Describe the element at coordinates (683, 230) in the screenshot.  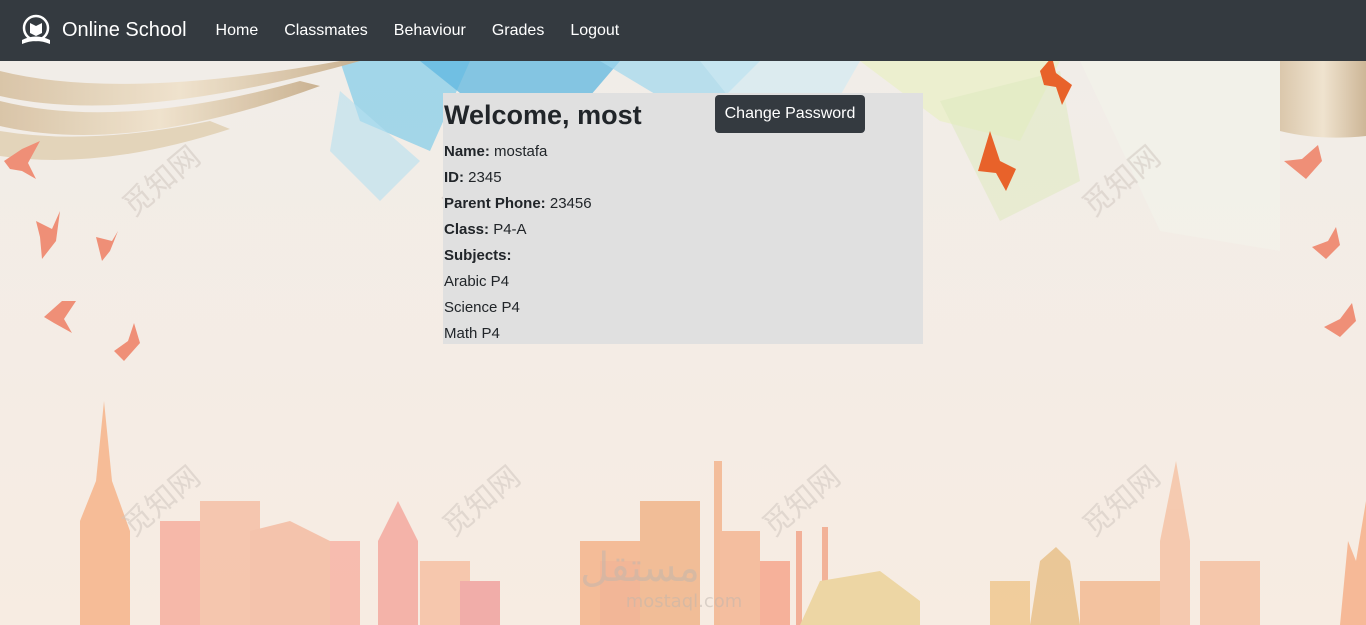
I see `class-row: Class: P4-A` at that location.